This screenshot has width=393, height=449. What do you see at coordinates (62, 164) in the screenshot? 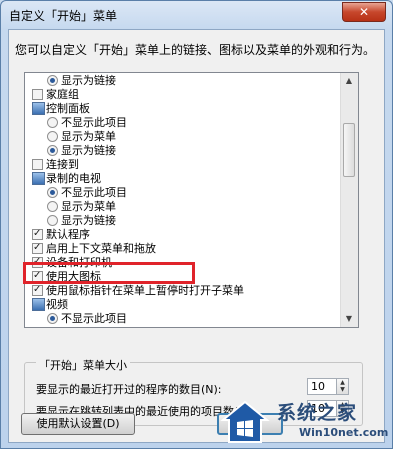
I see `list-item-label: 连接到` at bounding box center [62, 164].